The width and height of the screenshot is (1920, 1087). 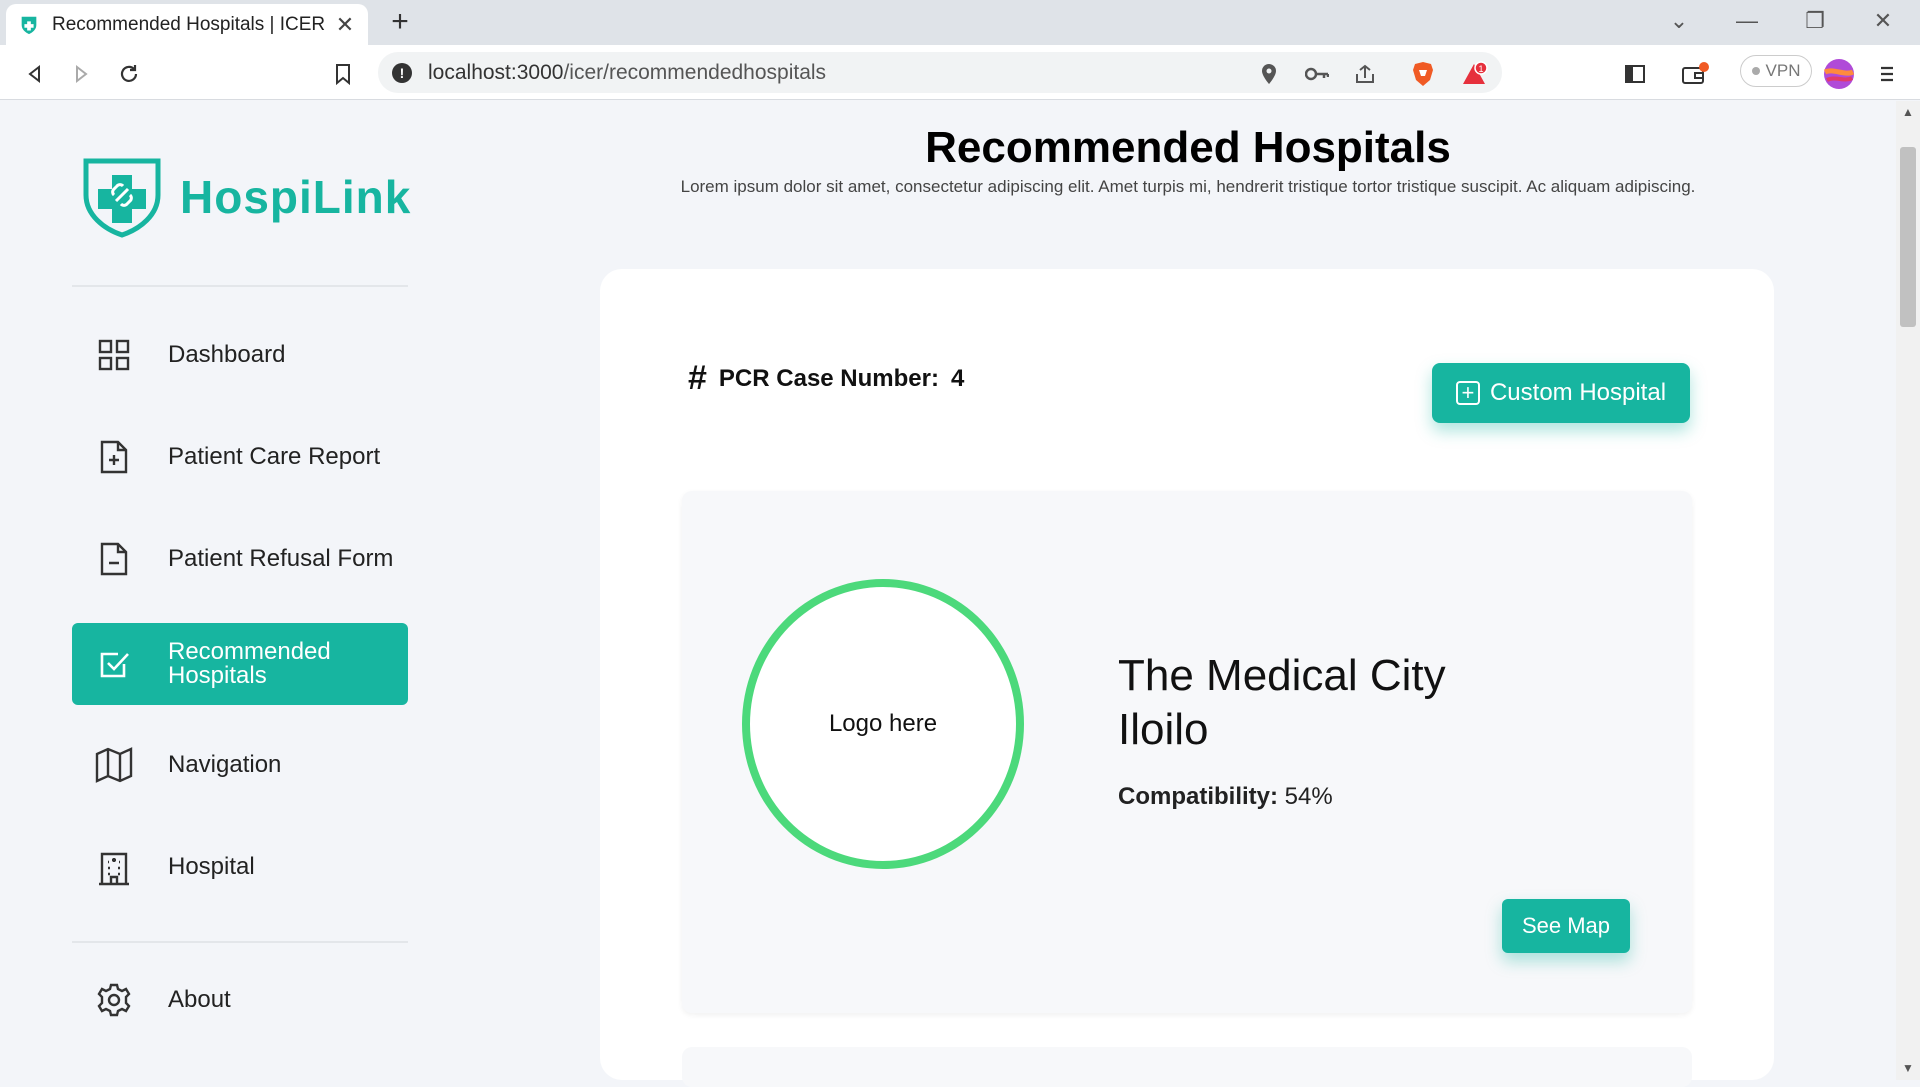 What do you see at coordinates (227, 354) in the screenshot?
I see `sidebar-item-label: Dashboard` at bounding box center [227, 354].